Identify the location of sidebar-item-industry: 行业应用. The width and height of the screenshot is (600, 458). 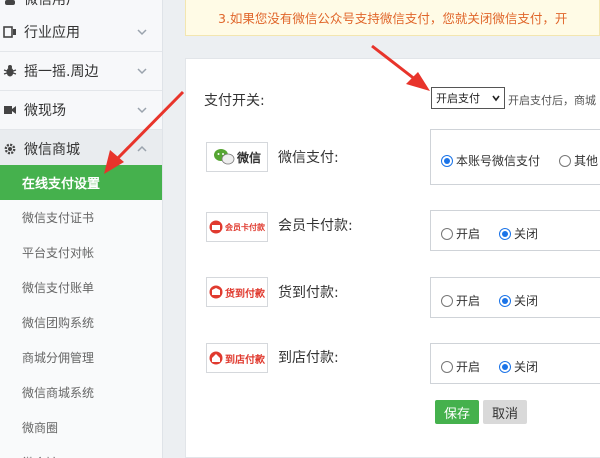
(81, 32).